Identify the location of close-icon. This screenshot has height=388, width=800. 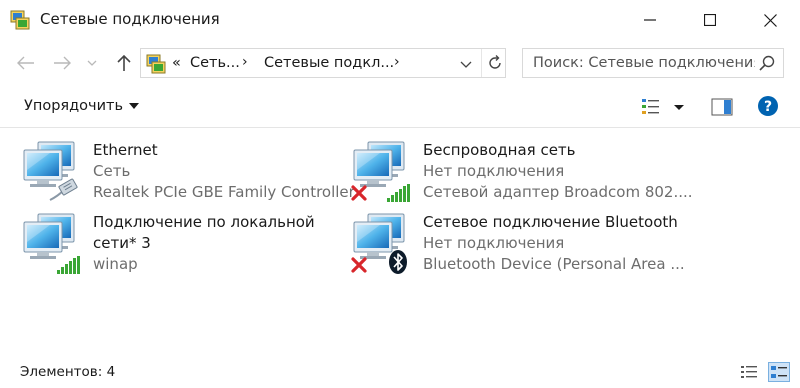
(770, 20).